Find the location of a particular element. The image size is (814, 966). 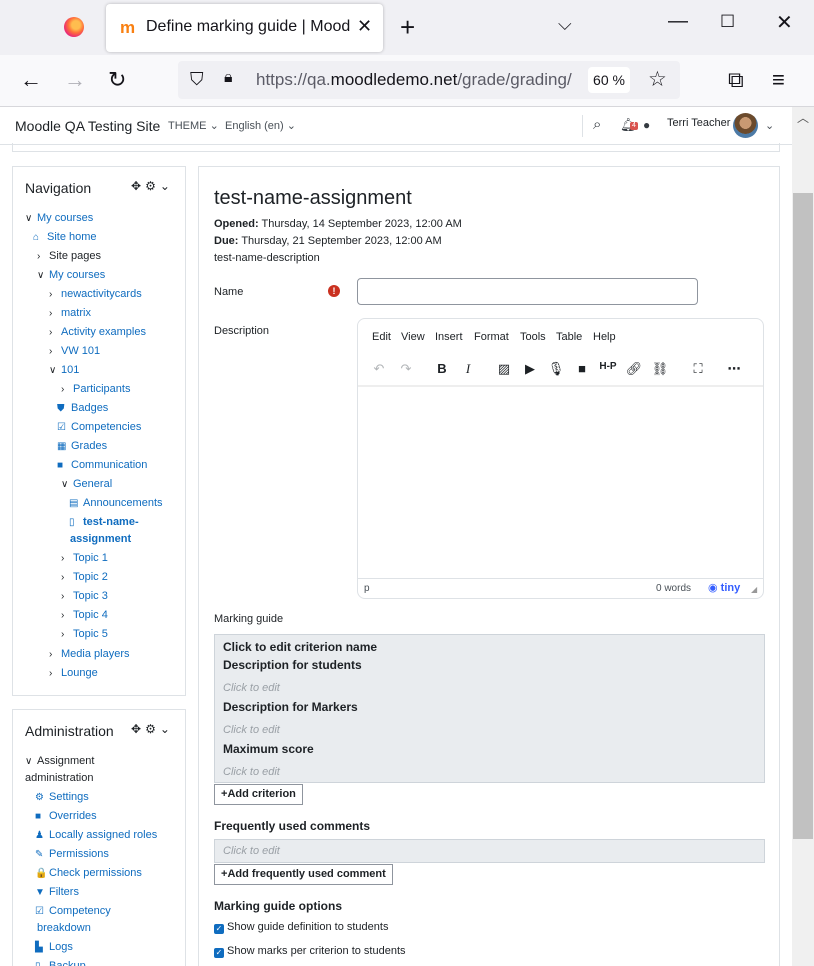

word-count: 0 words is located at coordinates (673, 588).